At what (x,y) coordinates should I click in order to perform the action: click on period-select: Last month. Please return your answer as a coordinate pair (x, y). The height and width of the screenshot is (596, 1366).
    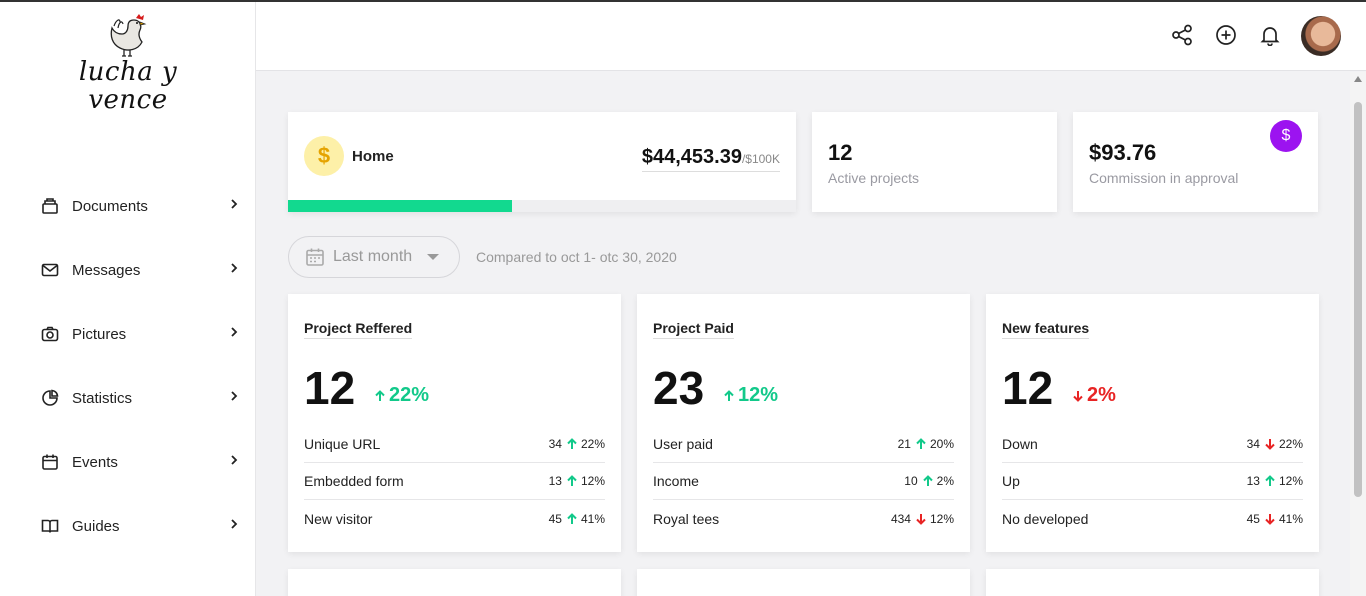
    Looking at the image, I should click on (374, 257).